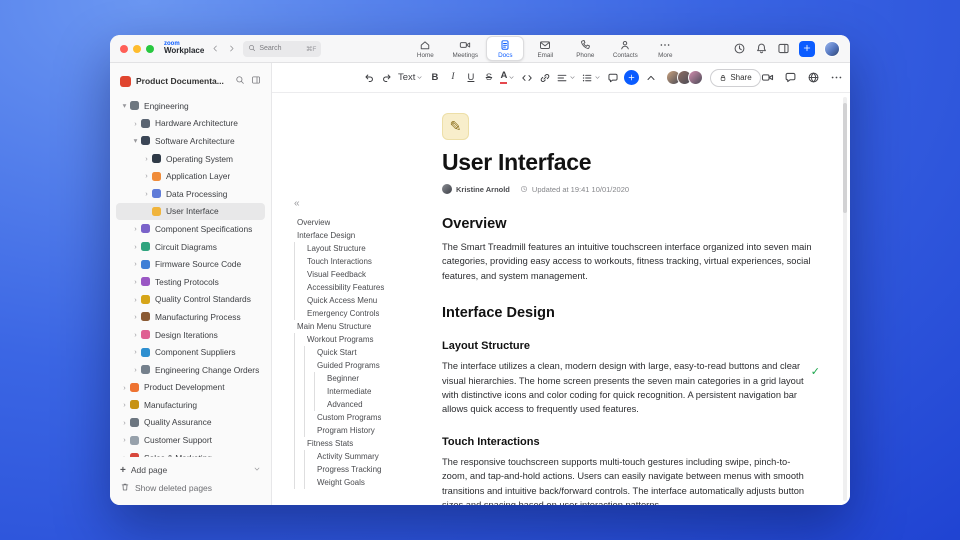 This screenshot has height=540, width=960. What do you see at coordinates (761, 48) in the screenshot?
I see `bell-icon` at bounding box center [761, 48].